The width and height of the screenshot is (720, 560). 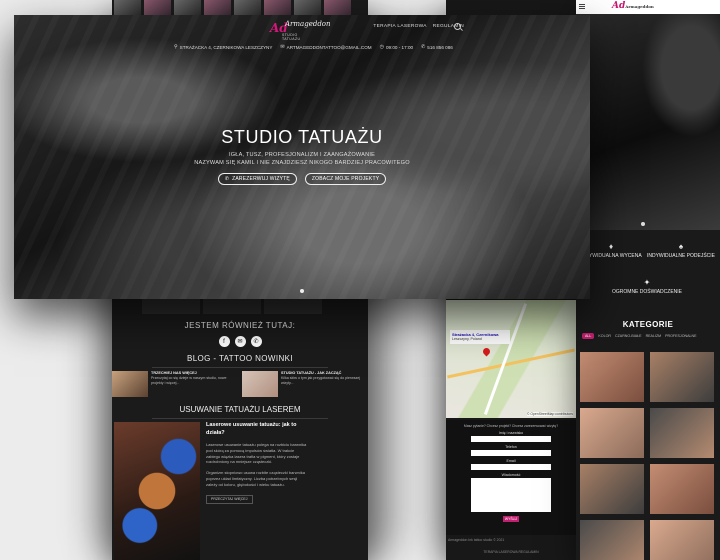 I want to click on feature-item: ✦ OGROMNE DOŚWIADCZENIE, so click(x=647, y=286).